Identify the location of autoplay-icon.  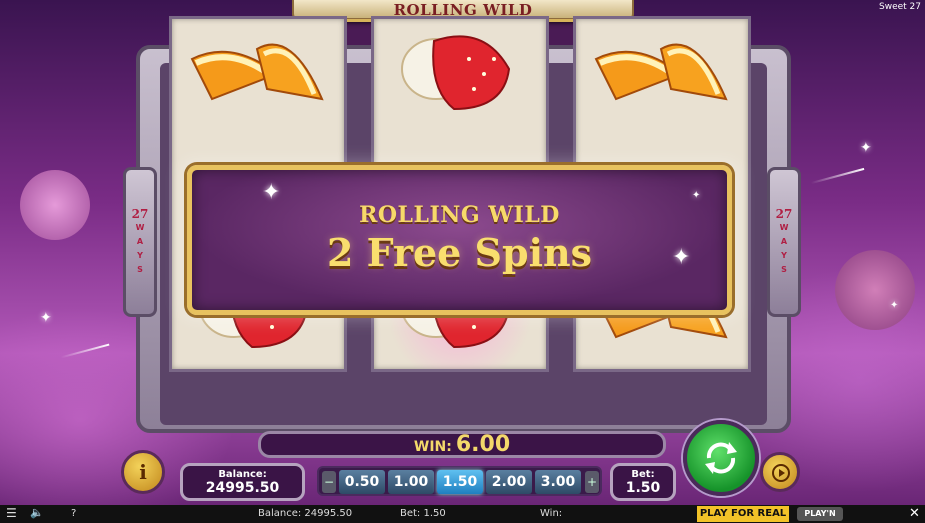
(781, 473).